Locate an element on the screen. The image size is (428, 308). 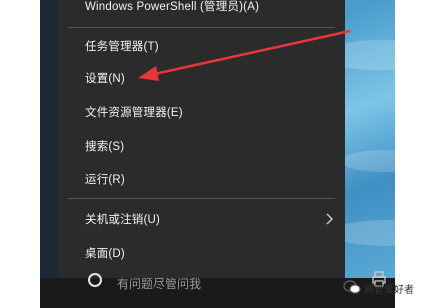
menu-item-label: 文件资源管理器(E) is located at coordinates (134, 113).